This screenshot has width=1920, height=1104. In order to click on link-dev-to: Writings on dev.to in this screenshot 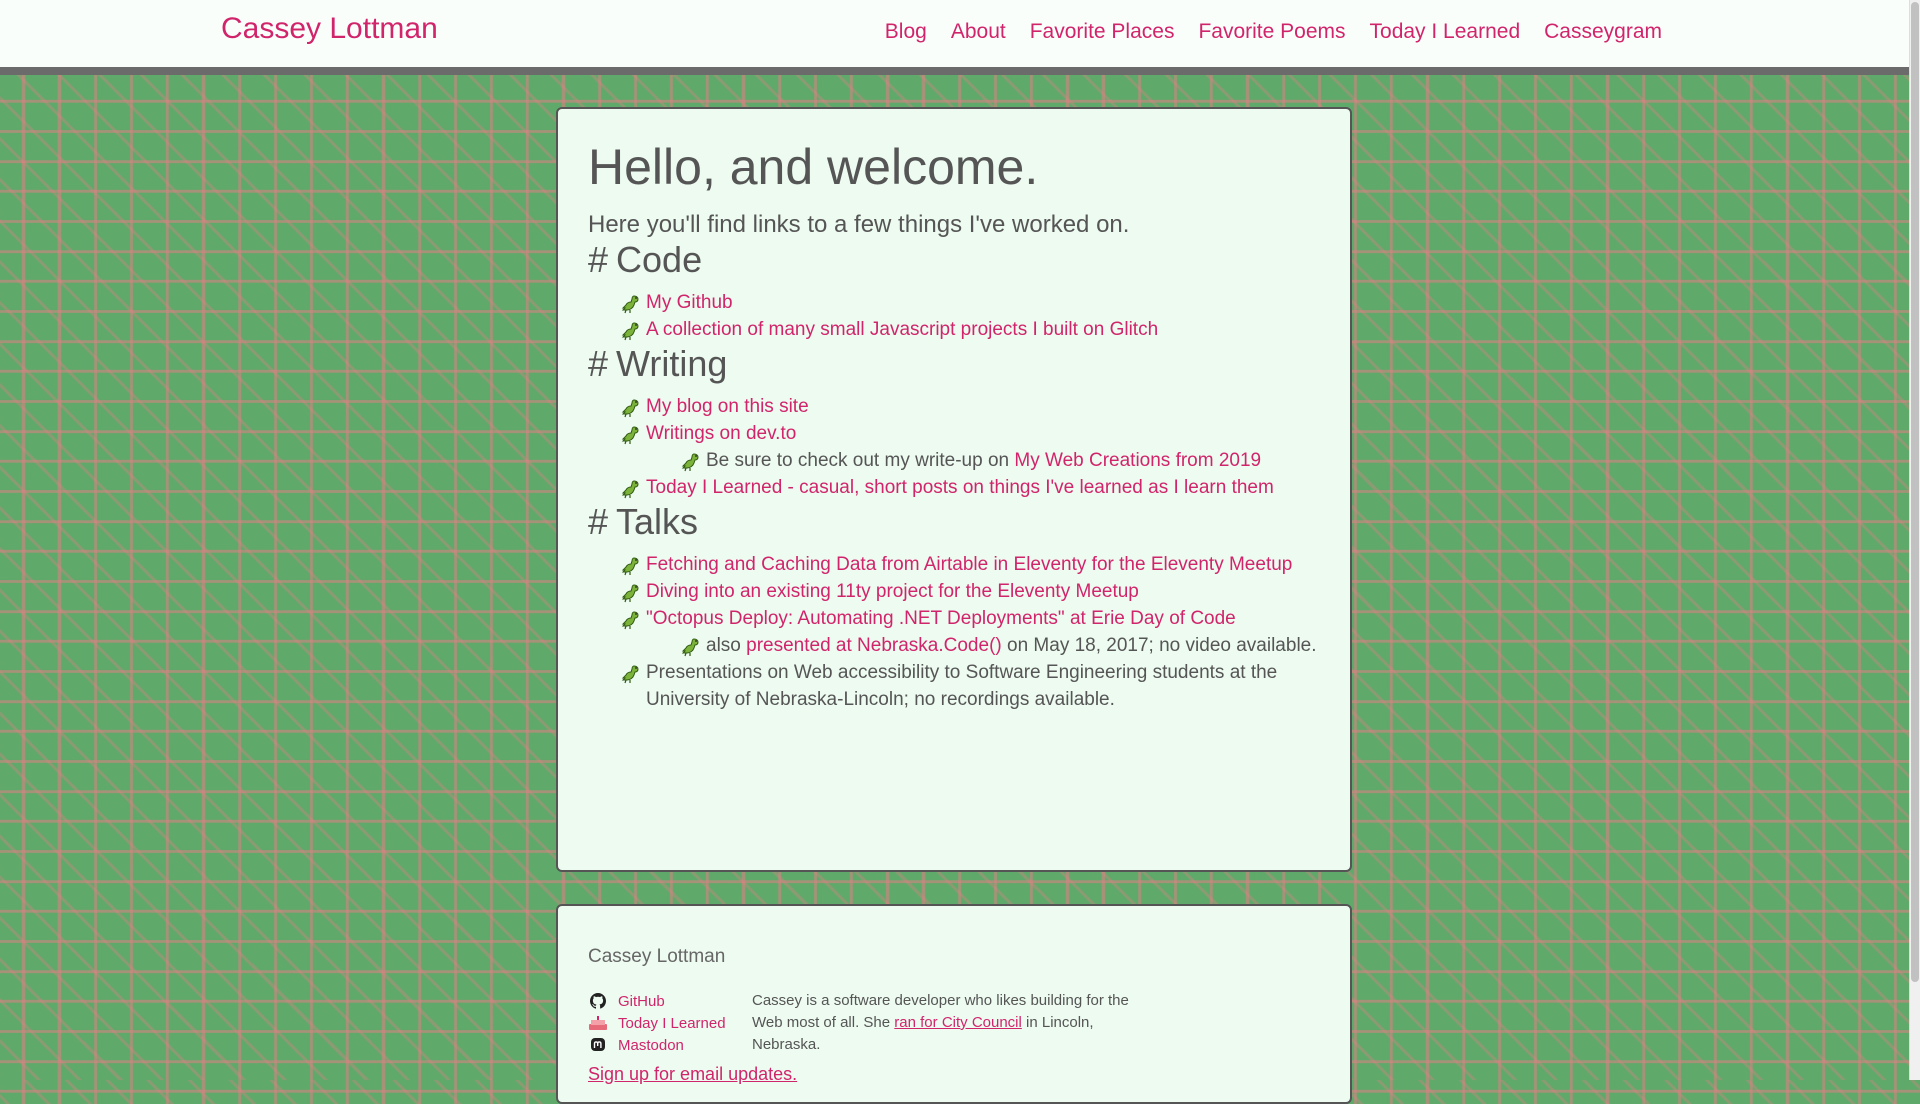, I will do `click(721, 433)`.